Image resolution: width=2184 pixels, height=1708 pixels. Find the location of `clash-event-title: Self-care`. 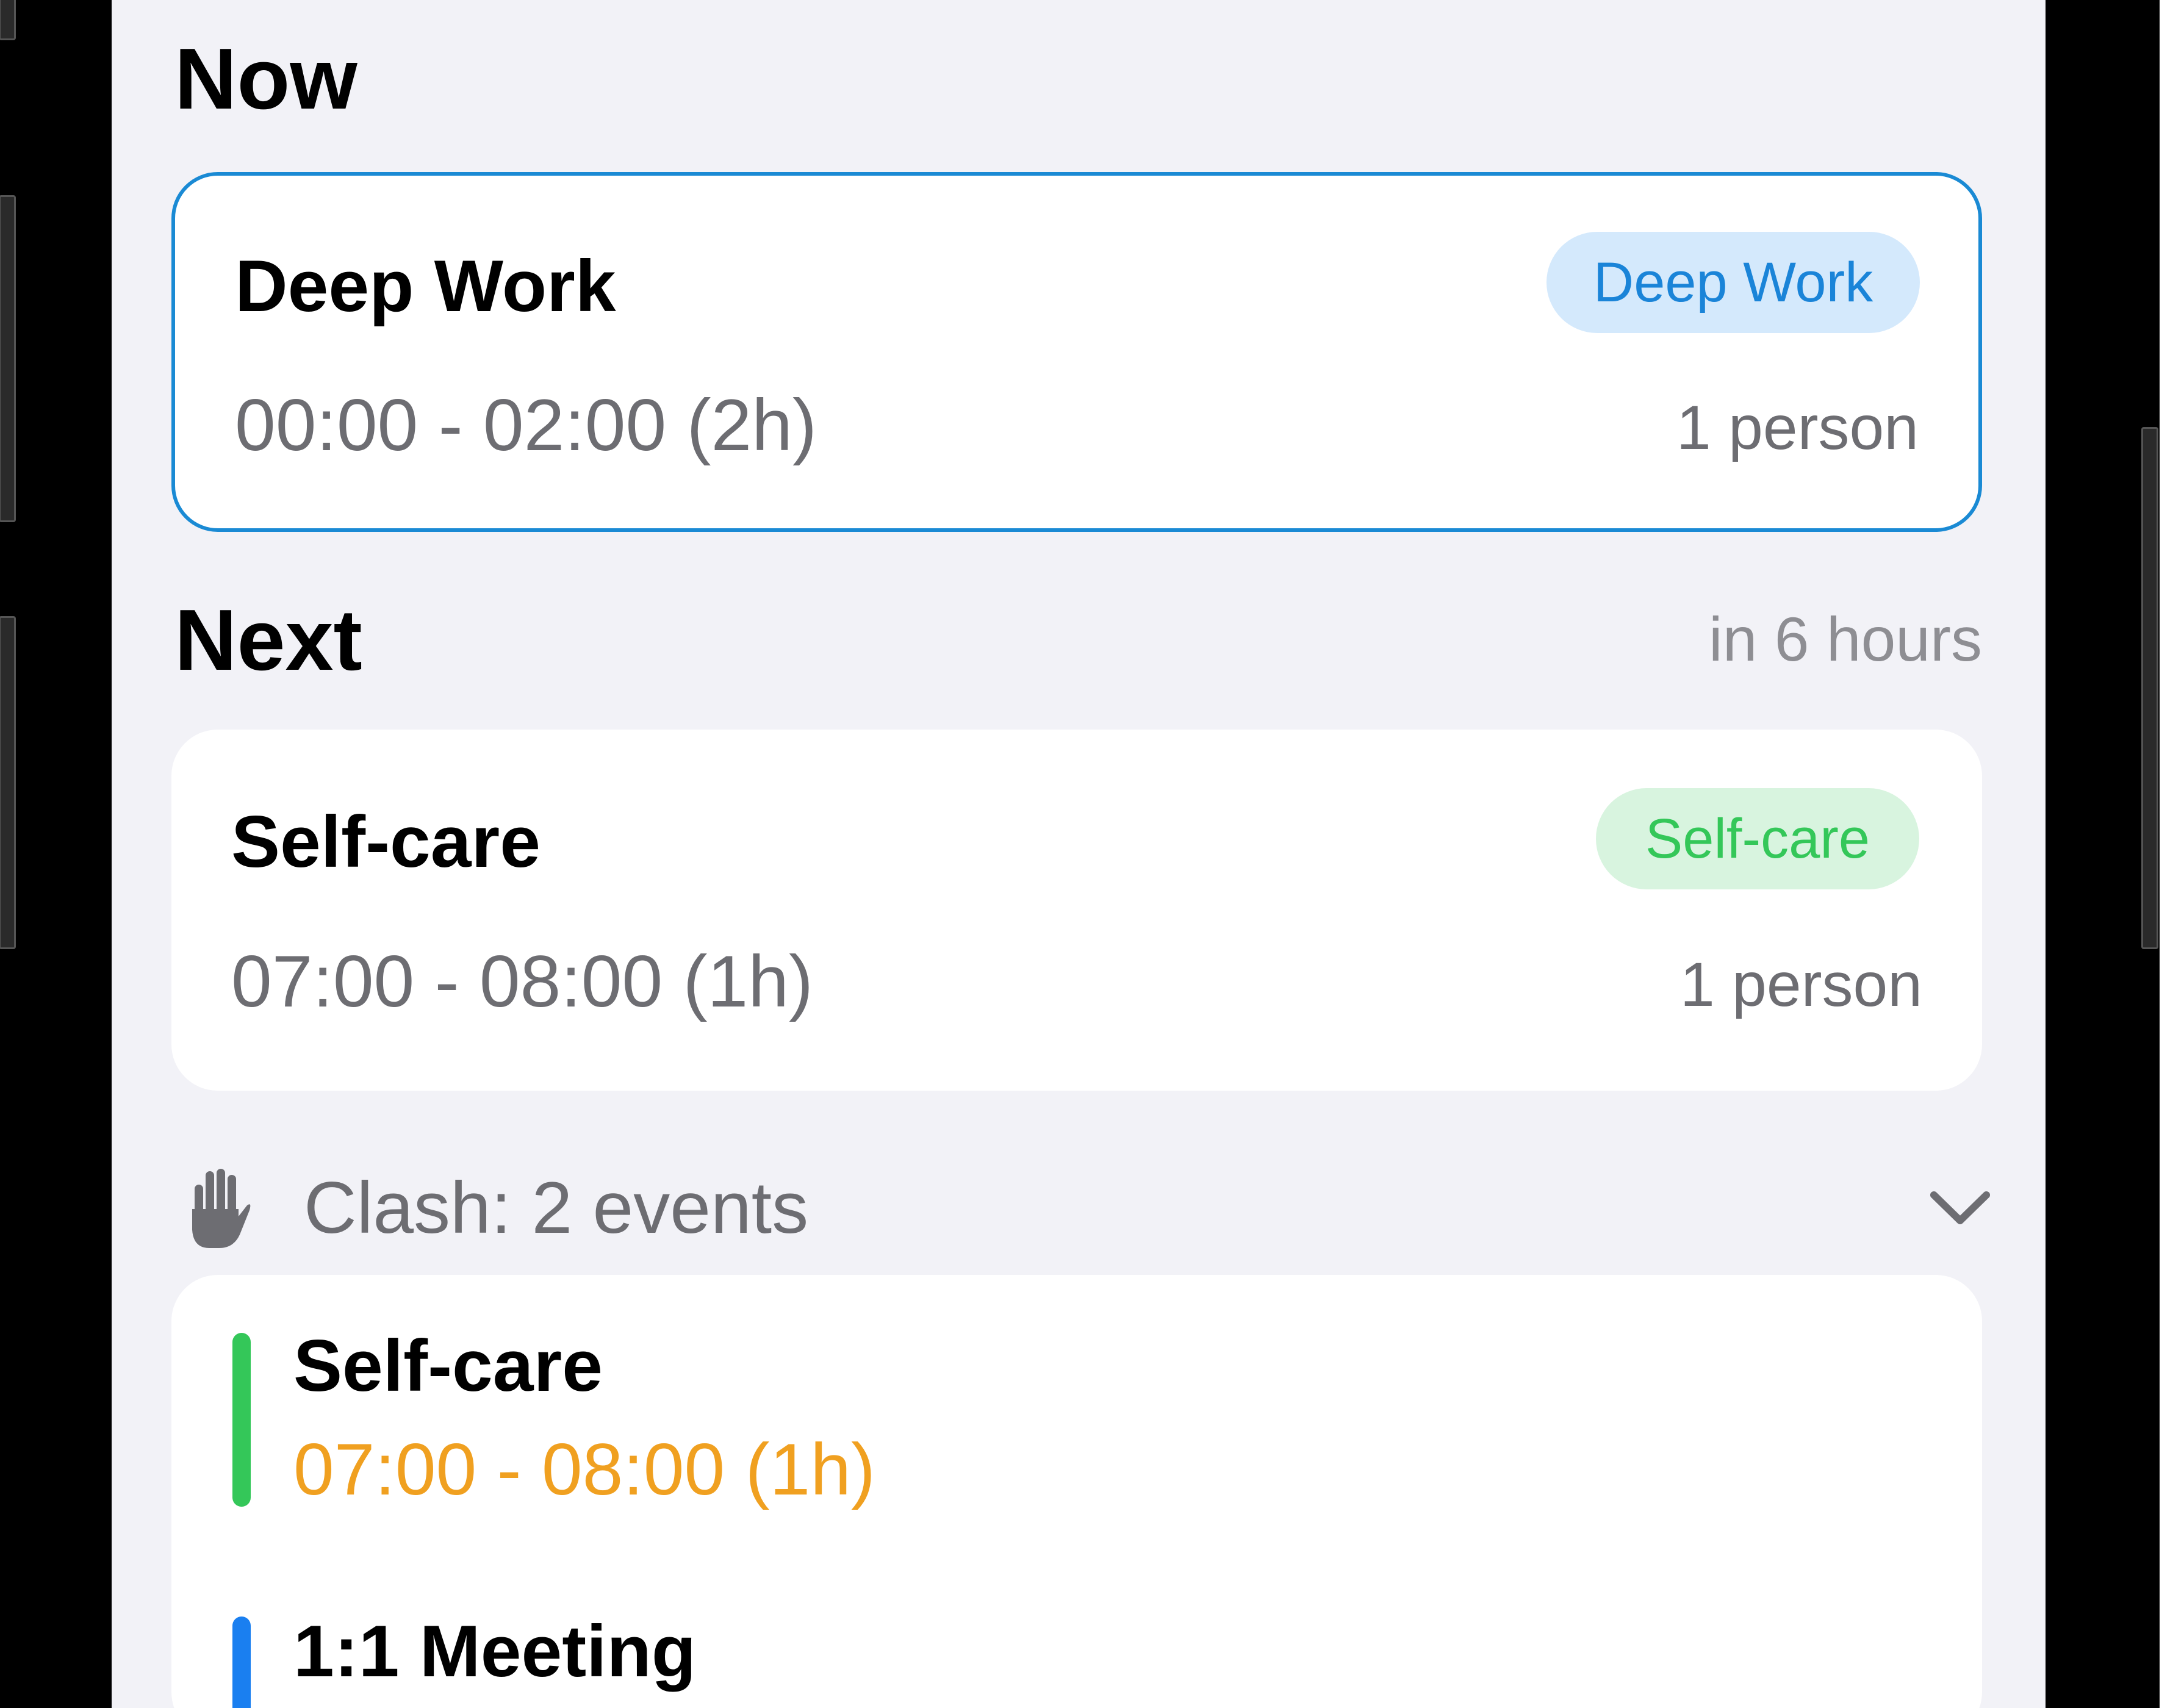

clash-event-title: Self-care is located at coordinates (448, 1366).